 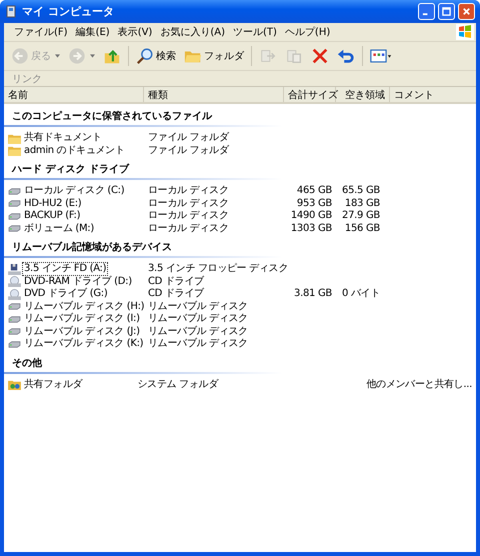 I want to click on free-space-cell: 156 GB, so click(x=362, y=228).